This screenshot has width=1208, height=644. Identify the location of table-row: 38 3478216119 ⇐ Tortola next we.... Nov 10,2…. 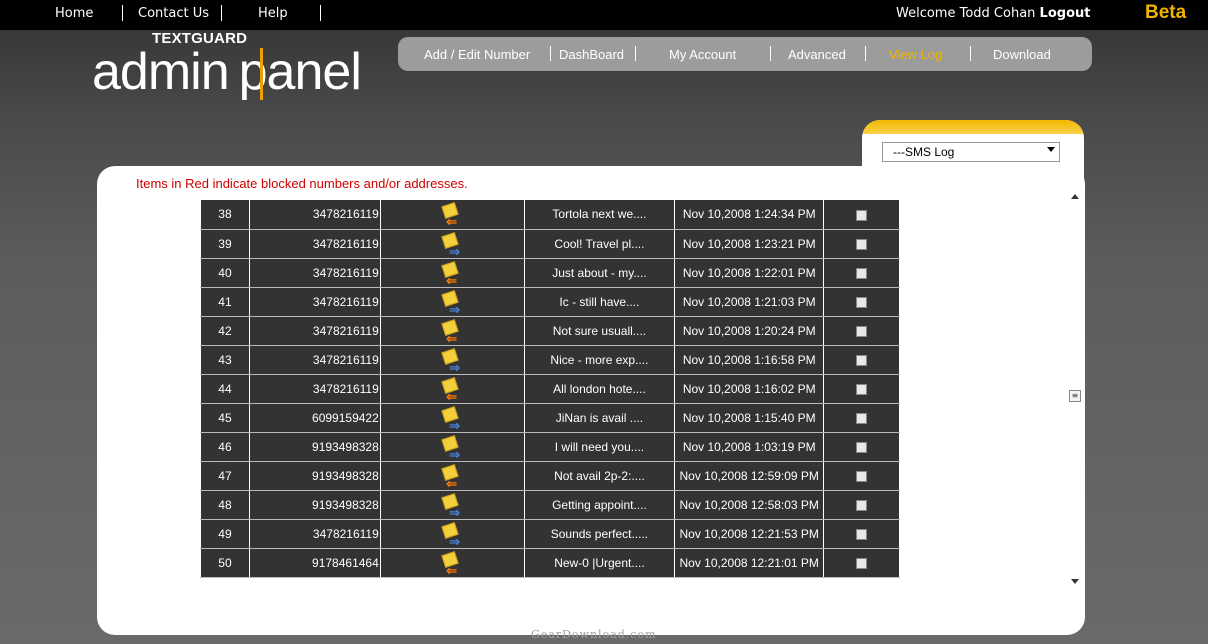
(550, 215).